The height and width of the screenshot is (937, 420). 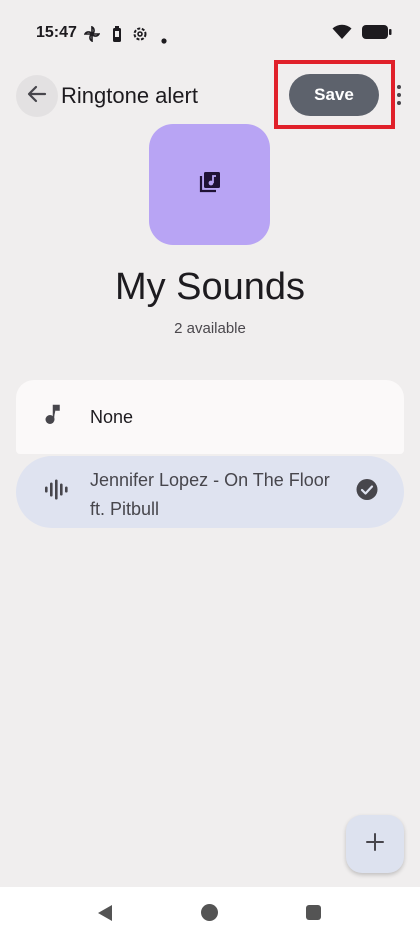 What do you see at coordinates (313, 912) in the screenshot?
I see `nav-recents-icon` at bounding box center [313, 912].